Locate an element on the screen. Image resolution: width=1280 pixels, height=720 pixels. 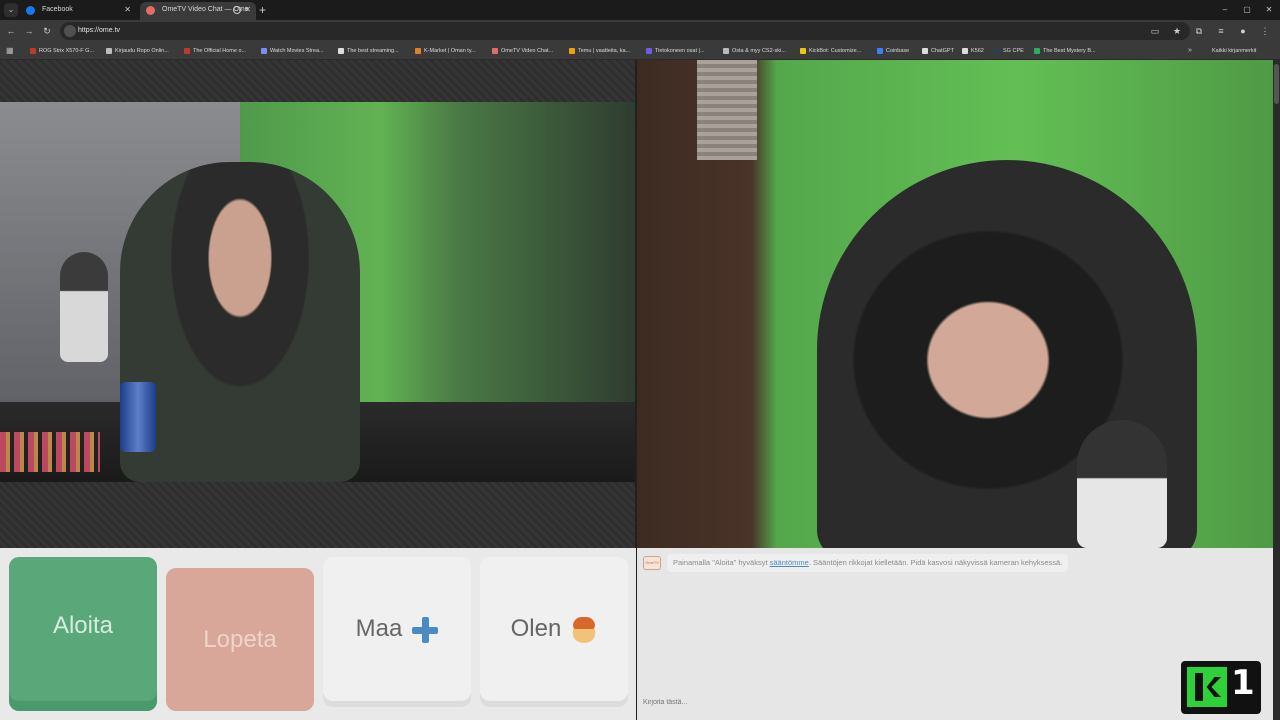
stop-button-label: Lopeta is located at coordinates (240, 639).